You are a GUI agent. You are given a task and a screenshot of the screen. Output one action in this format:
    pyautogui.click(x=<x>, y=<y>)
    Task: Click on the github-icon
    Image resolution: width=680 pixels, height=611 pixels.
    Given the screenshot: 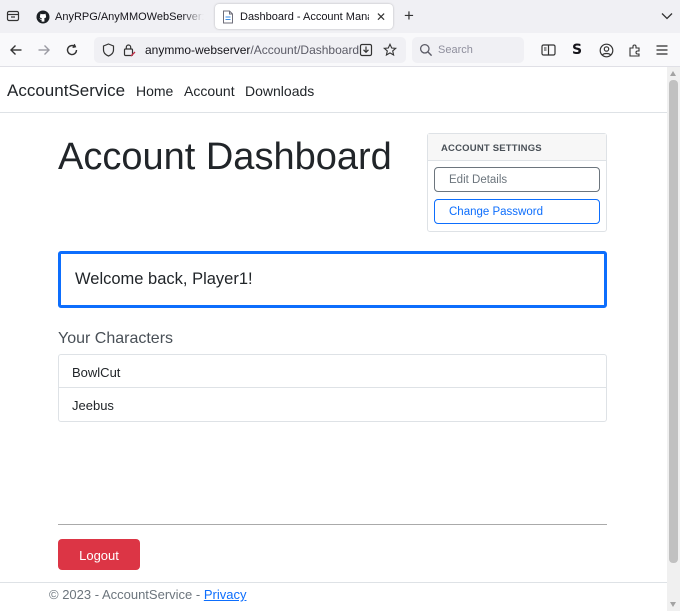 What is the action you would take?
    pyautogui.click(x=43, y=17)
    